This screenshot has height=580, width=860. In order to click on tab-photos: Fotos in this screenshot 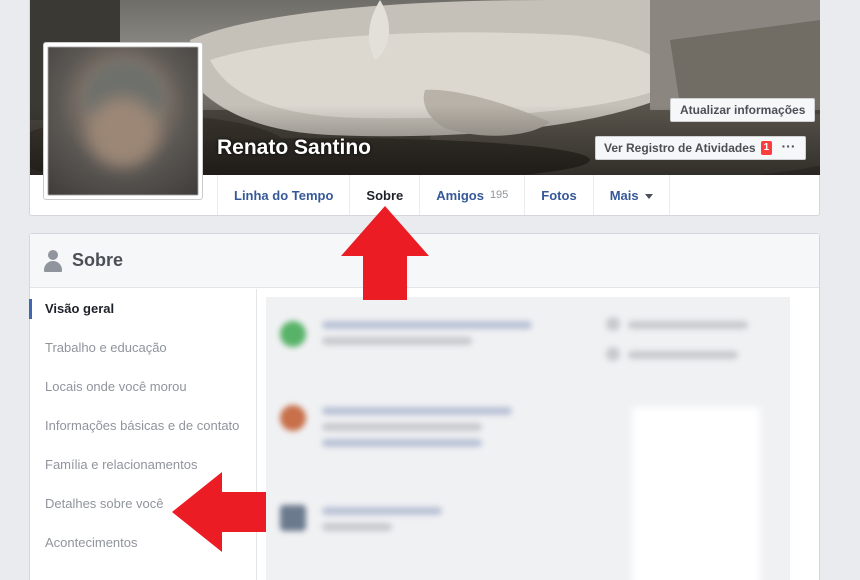, I will do `click(558, 195)`.